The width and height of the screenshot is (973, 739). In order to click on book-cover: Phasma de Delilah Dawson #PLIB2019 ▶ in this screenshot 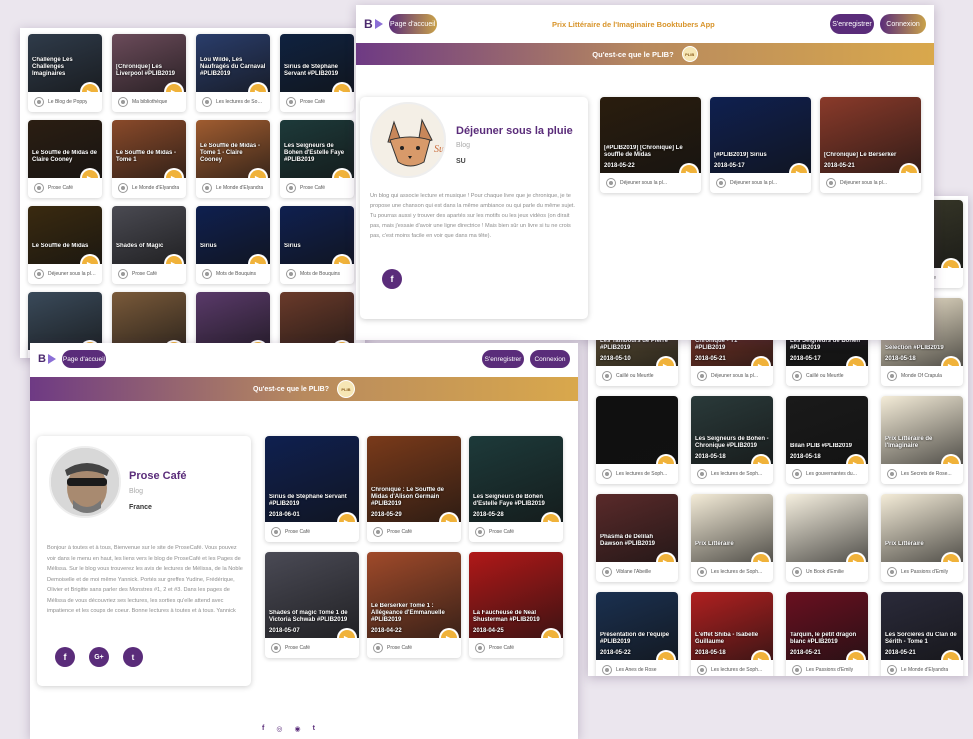, I will do `click(637, 528)`.